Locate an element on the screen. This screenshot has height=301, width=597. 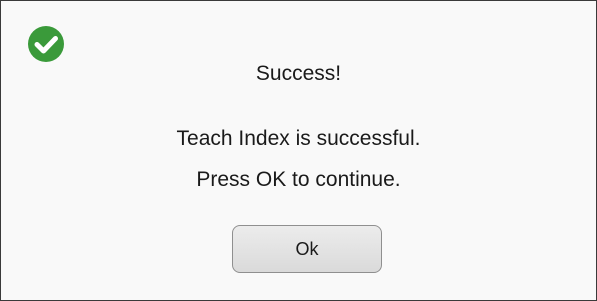
dialog-message-line-1: Teach Index is successful. is located at coordinates (298, 138).